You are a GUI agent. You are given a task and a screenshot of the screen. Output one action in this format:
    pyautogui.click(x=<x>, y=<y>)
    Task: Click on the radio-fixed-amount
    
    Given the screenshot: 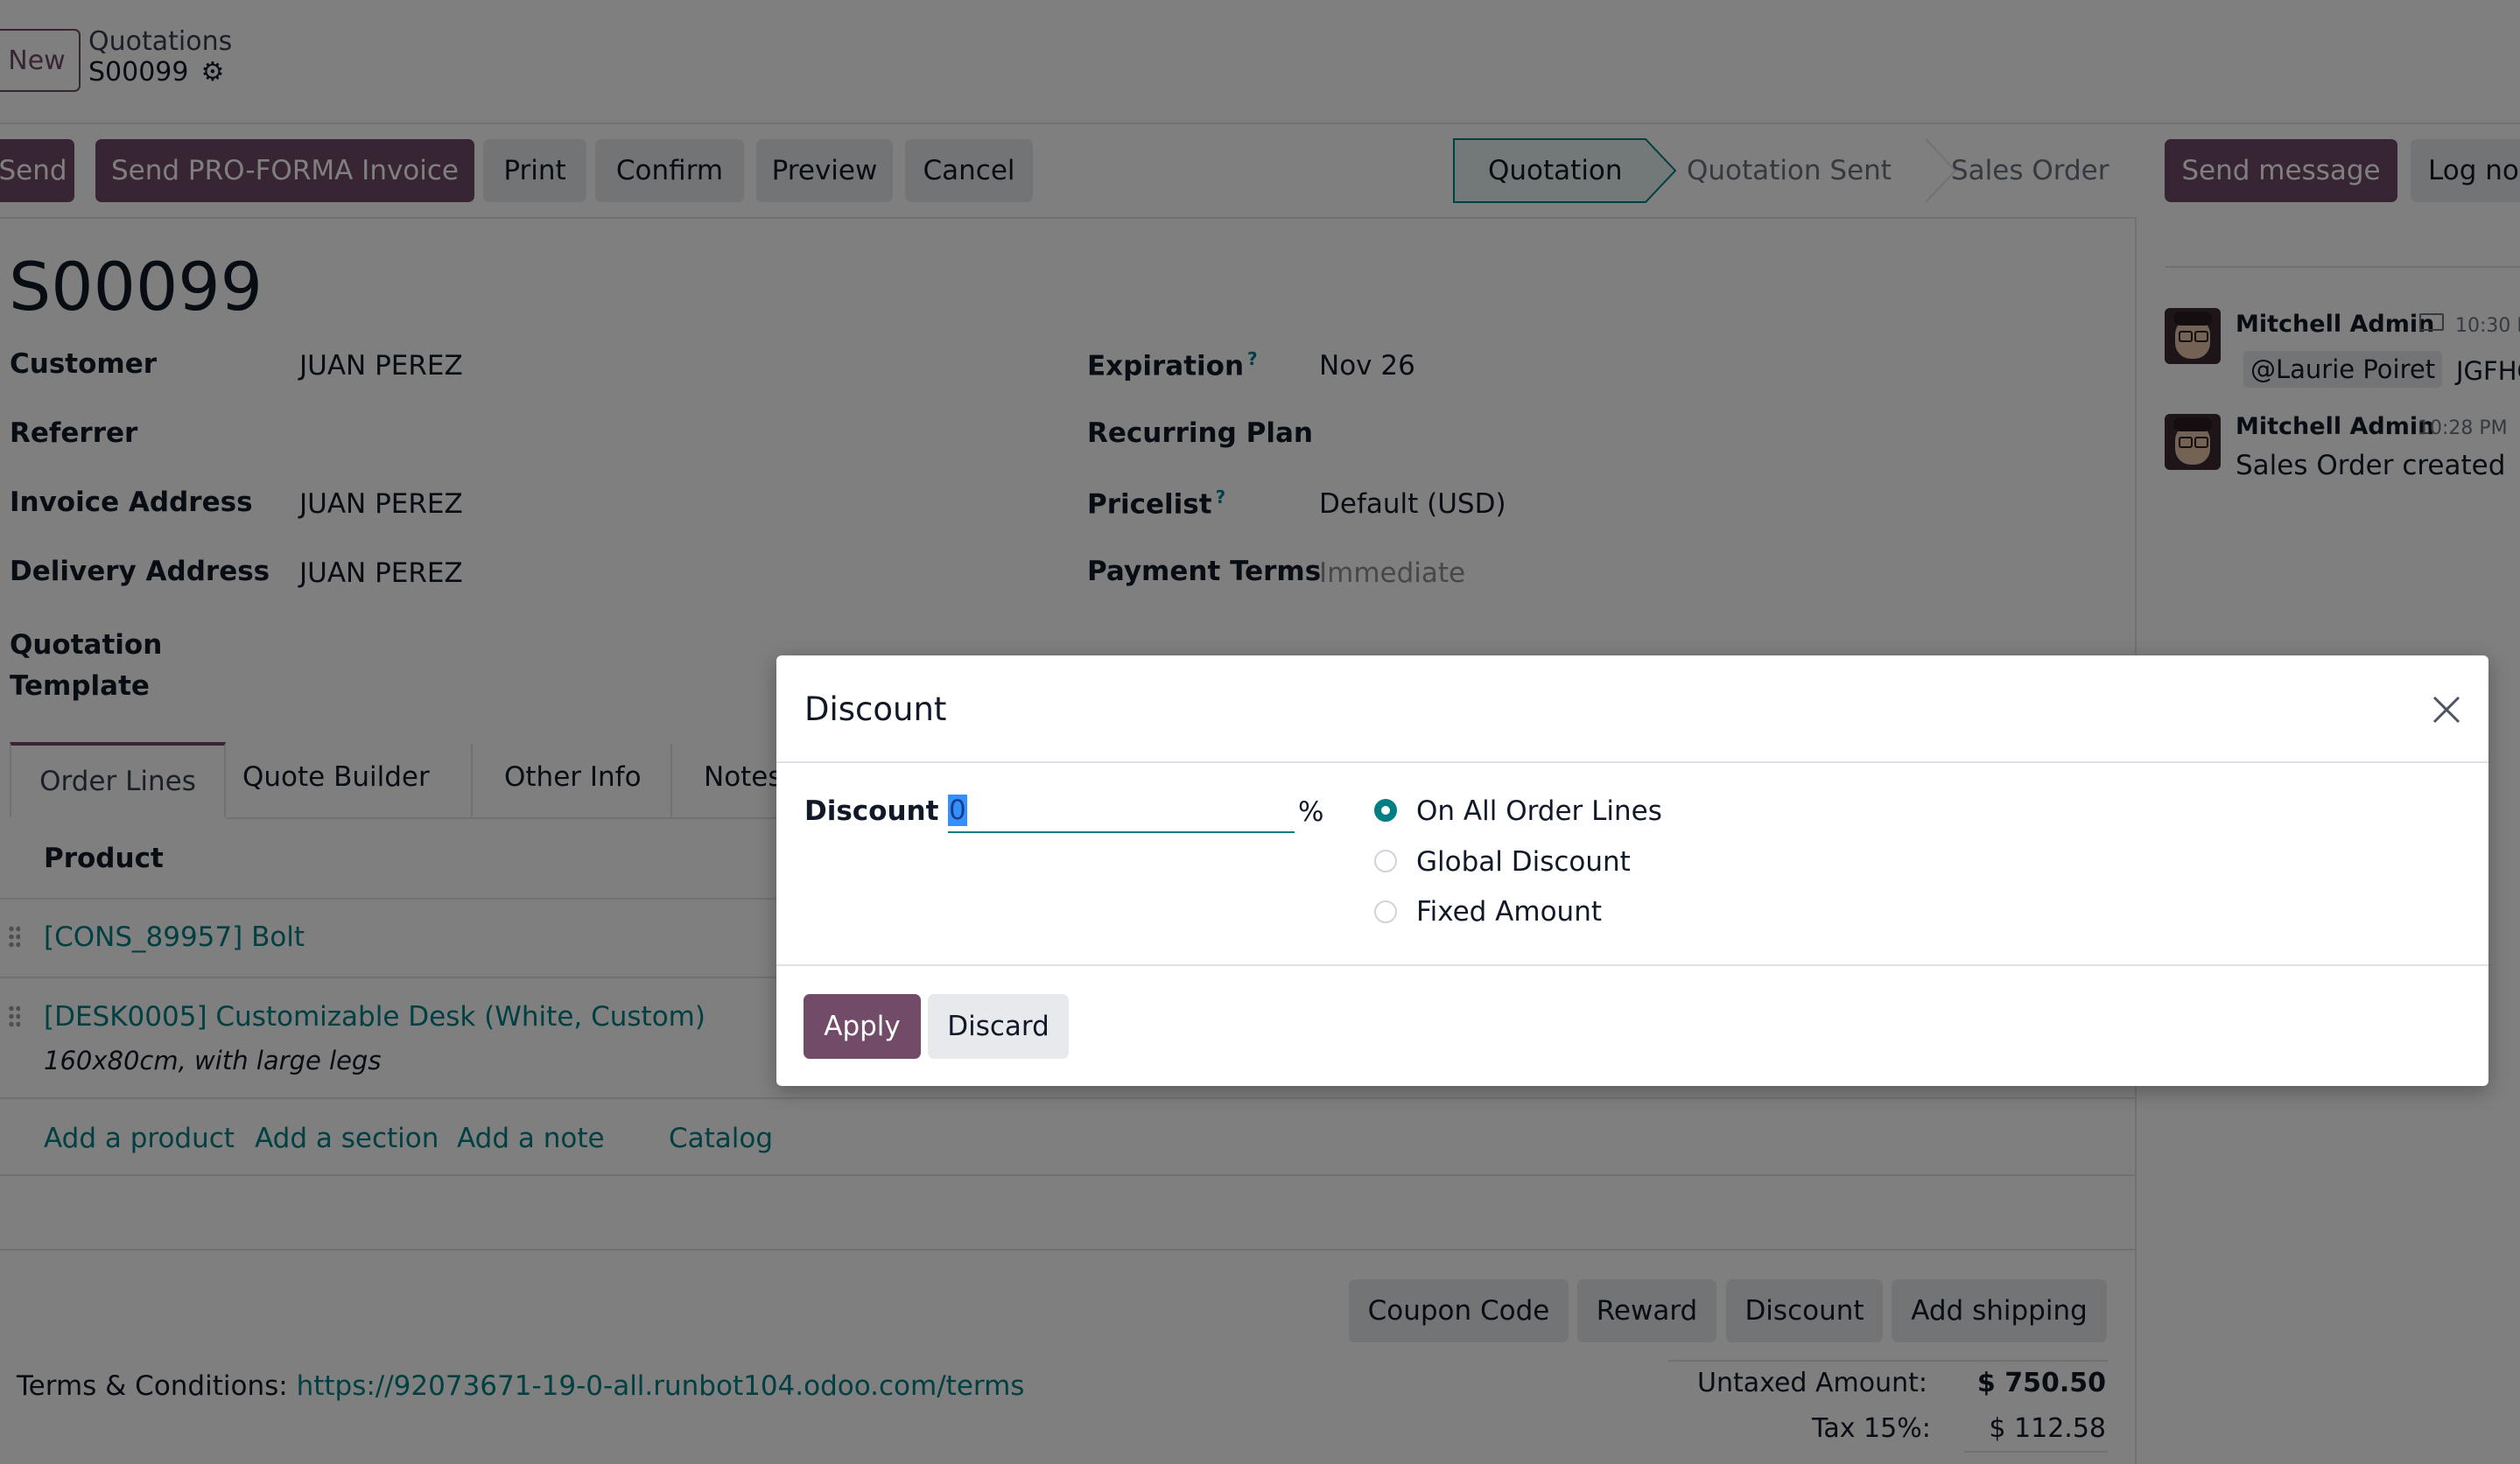 What is the action you would take?
    pyautogui.click(x=1385, y=912)
    